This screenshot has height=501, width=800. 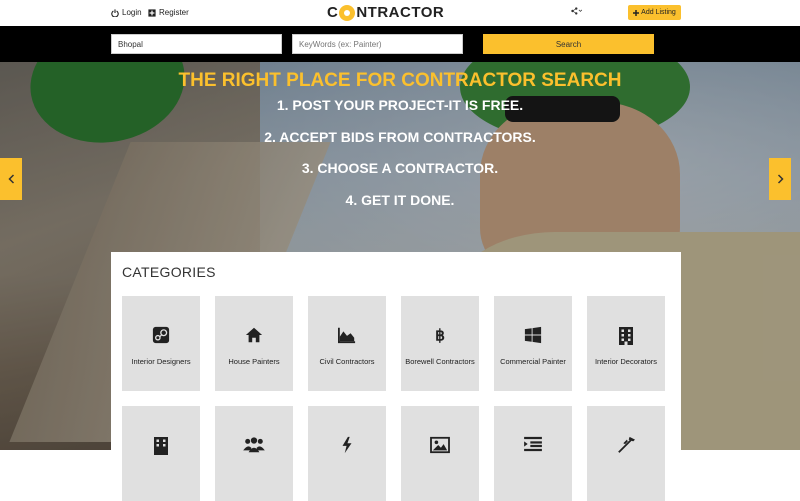 I want to click on categories-title: CATEGORIES, so click(x=169, y=272).